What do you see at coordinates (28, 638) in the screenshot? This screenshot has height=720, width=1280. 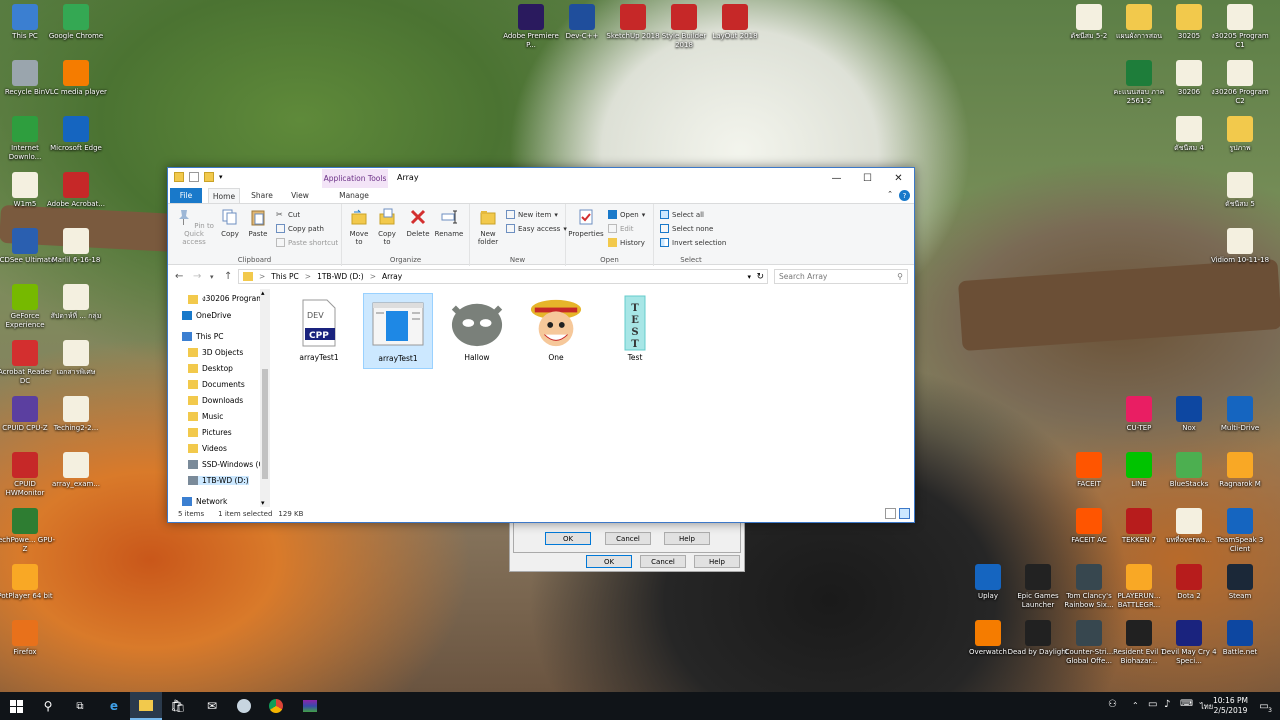 I see `desktop-icon-firefox: Firefox` at bounding box center [28, 638].